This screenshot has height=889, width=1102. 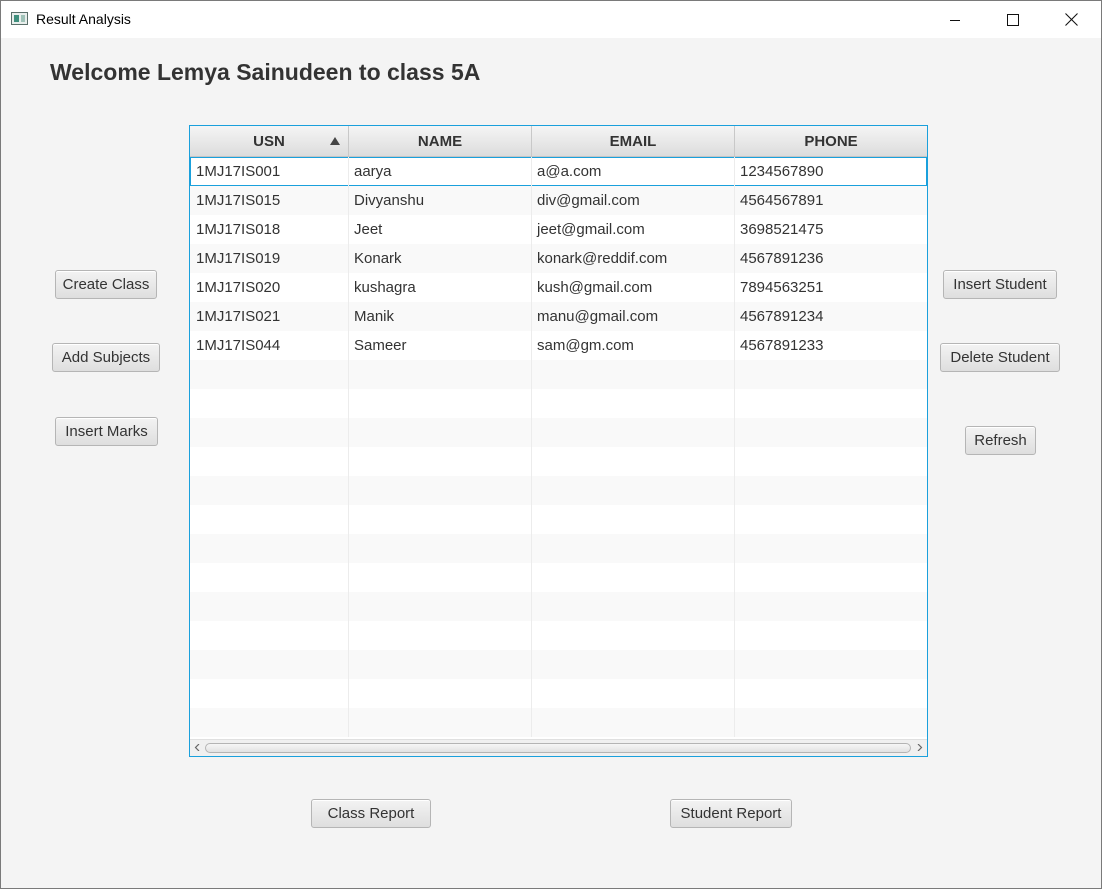 I want to click on table-row: 1MJ17IS021 Manik manu@gmail.com 4567891234, so click(x=558, y=316).